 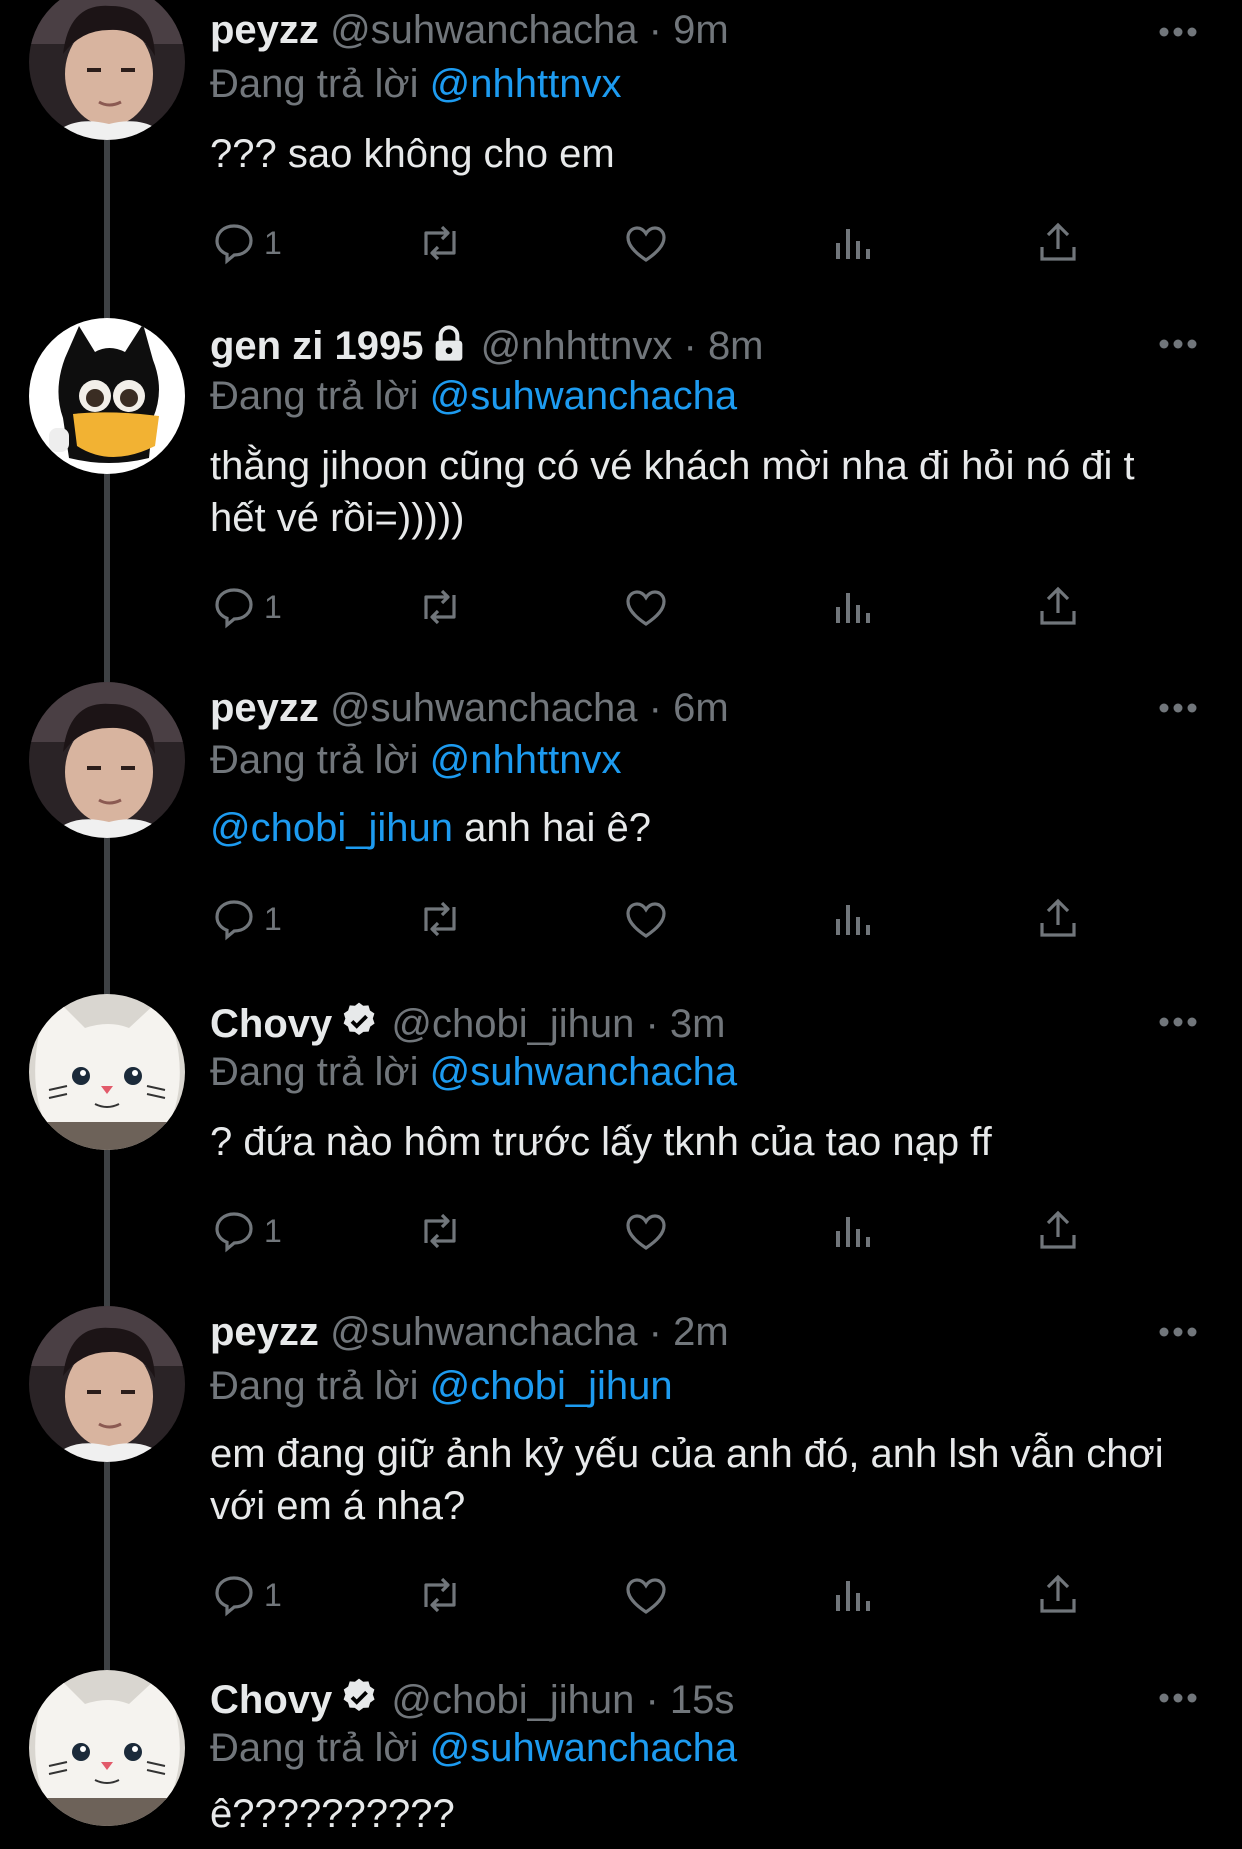 I want to click on replying-to: Đang trả lời @suhwanchacha, so click(x=473, y=1072).